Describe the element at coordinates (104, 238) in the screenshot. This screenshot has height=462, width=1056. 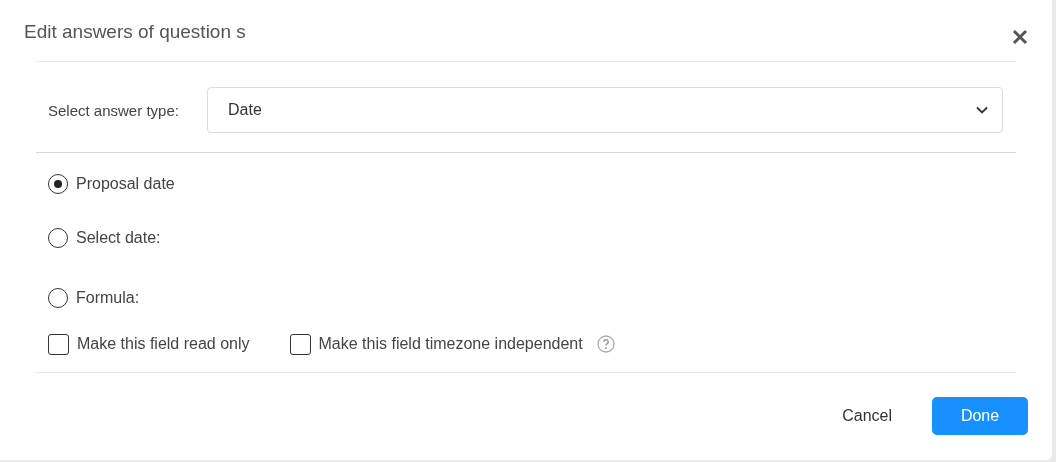
I see `radio-option: Select date:` at that location.